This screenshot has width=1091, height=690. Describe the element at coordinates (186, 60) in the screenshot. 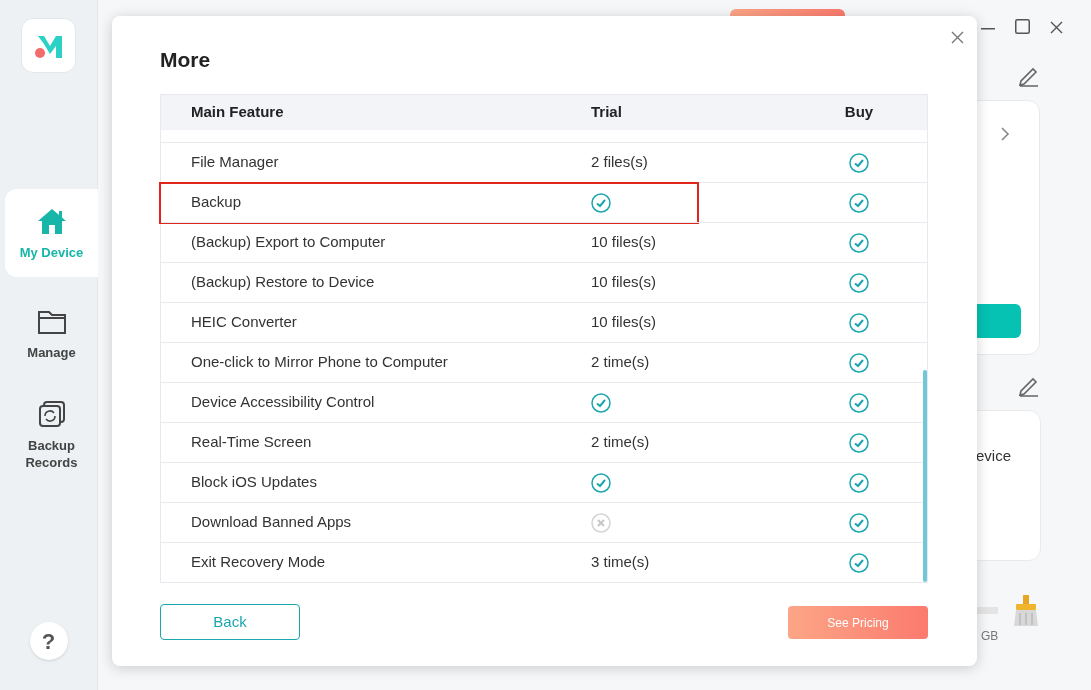

I see `dialog-title: More` at that location.